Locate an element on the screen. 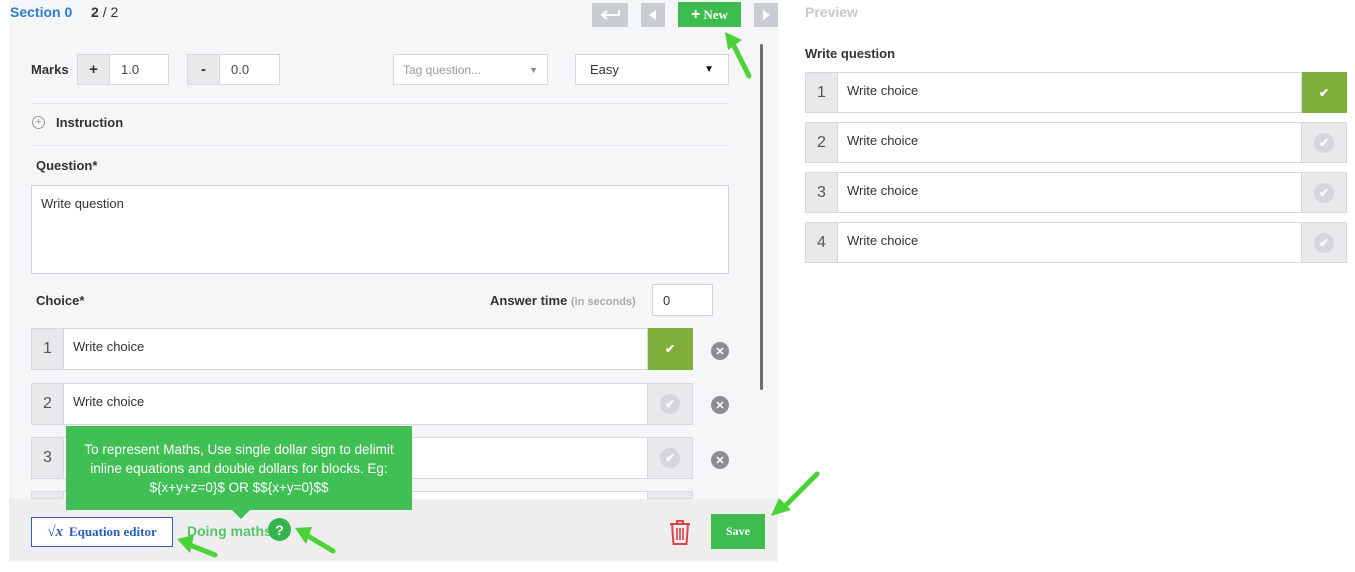  preview-choice-number: 4 is located at coordinates (821, 242).